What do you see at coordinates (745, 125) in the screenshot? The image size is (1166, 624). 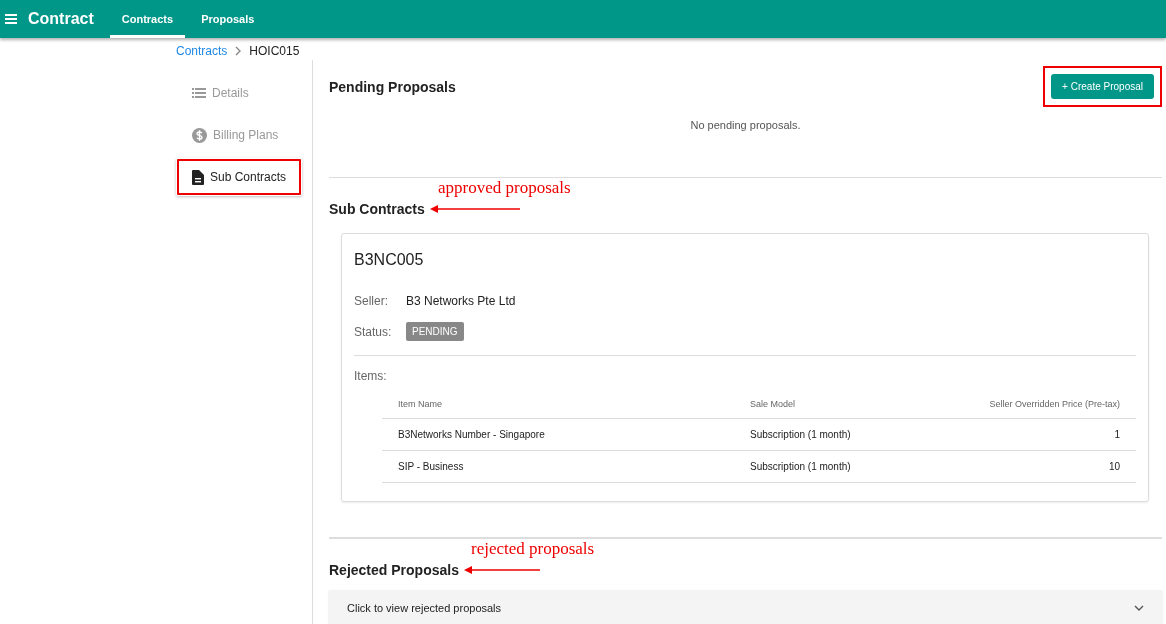 I see `empty-message: No pending proposals.` at bounding box center [745, 125].